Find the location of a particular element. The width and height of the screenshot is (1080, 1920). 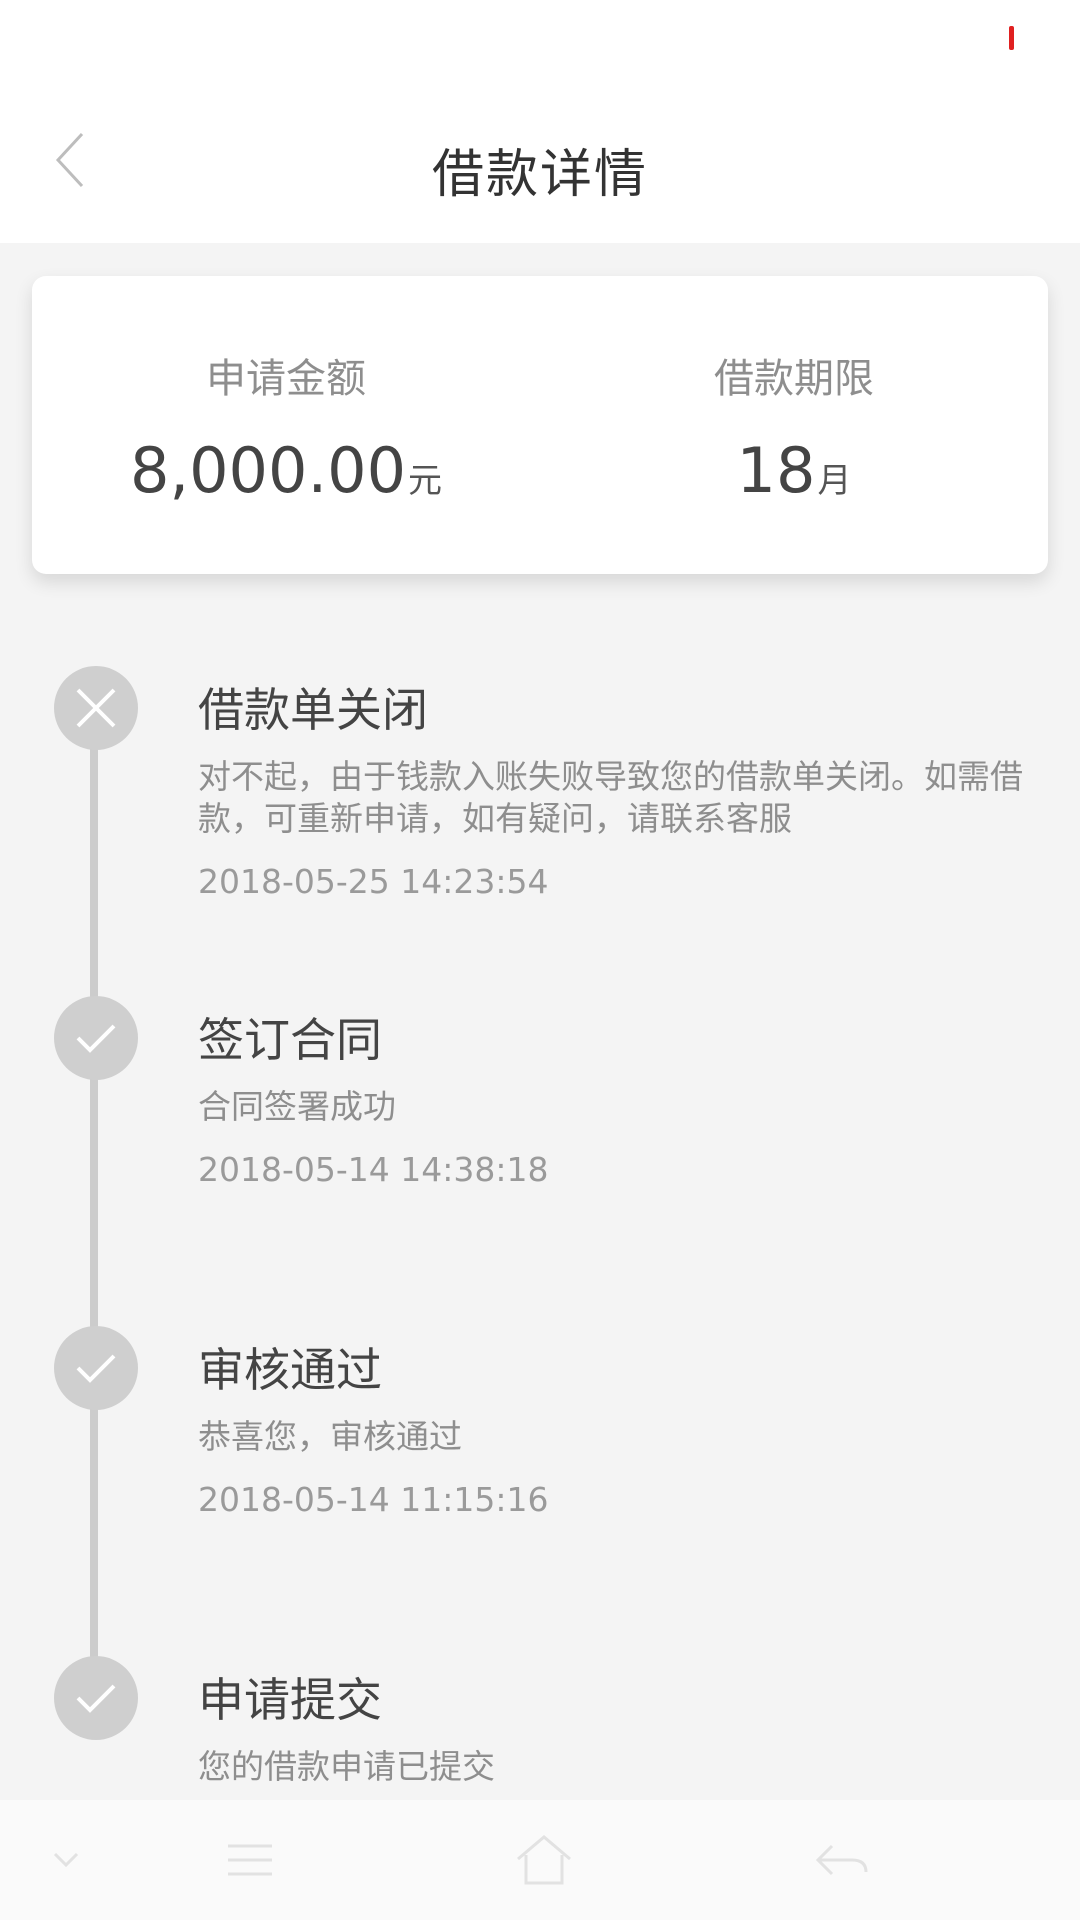

menu-icon is located at coordinates (250, 1860).